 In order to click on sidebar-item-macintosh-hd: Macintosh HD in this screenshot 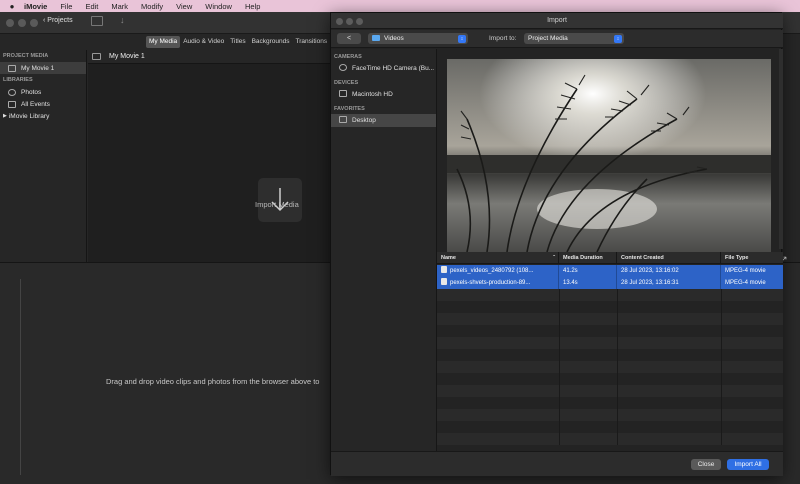, I will do `click(383, 94)`.